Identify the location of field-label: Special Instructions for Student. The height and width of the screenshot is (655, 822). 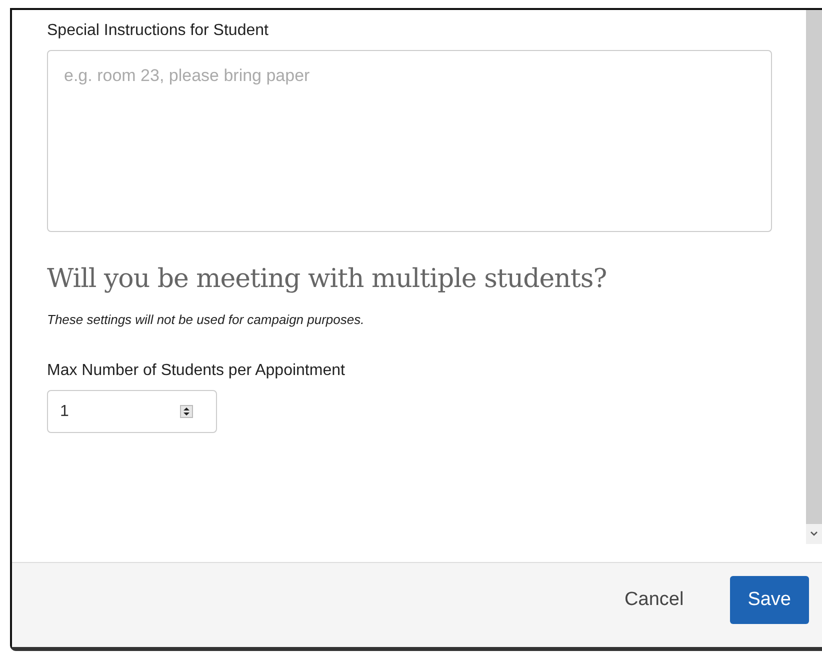
(158, 31).